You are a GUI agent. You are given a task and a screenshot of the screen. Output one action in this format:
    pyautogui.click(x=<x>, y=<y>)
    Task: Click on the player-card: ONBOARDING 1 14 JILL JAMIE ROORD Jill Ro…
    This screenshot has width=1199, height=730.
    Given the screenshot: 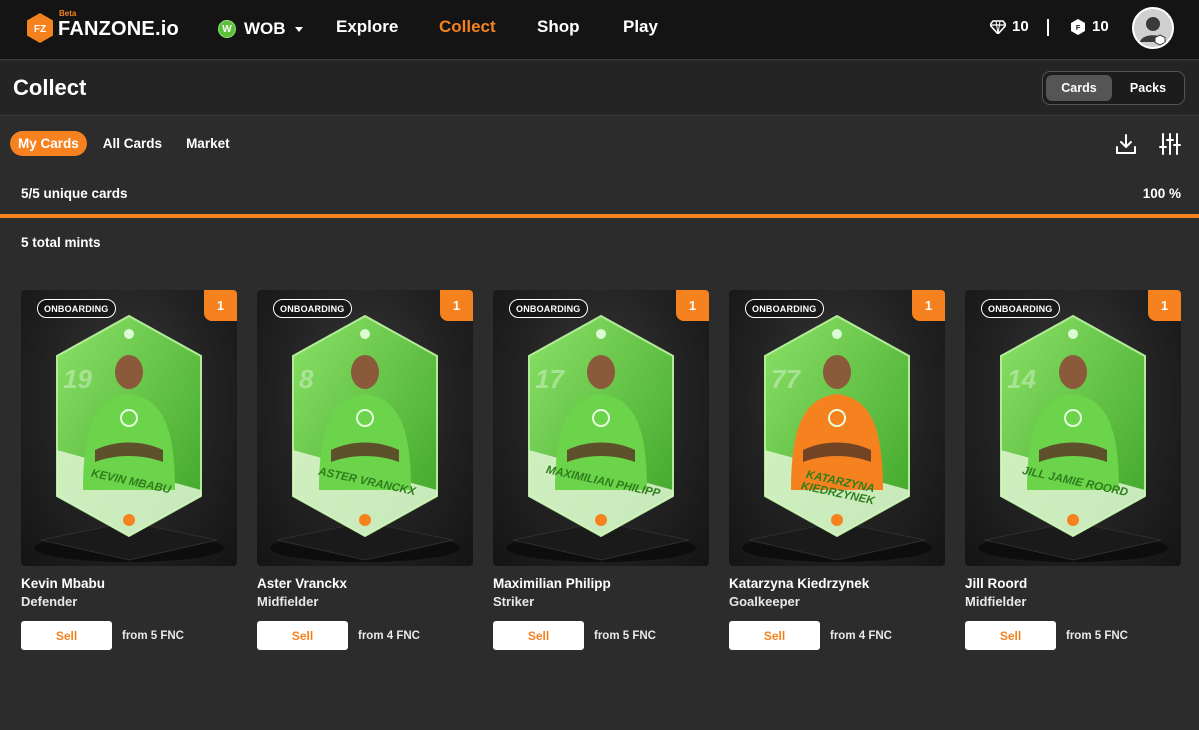 What is the action you would take?
    pyautogui.click(x=1073, y=470)
    